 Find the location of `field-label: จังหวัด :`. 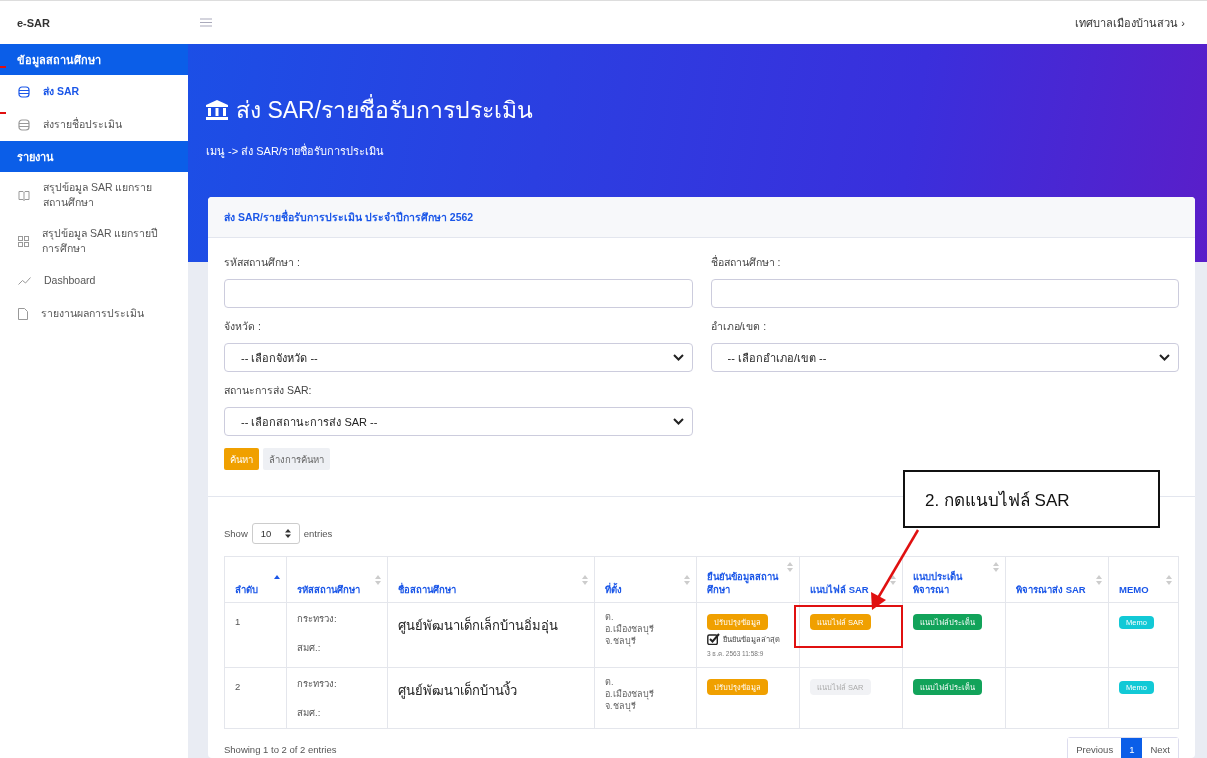

field-label: จังหวัด : is located at coordinates (243, 326).